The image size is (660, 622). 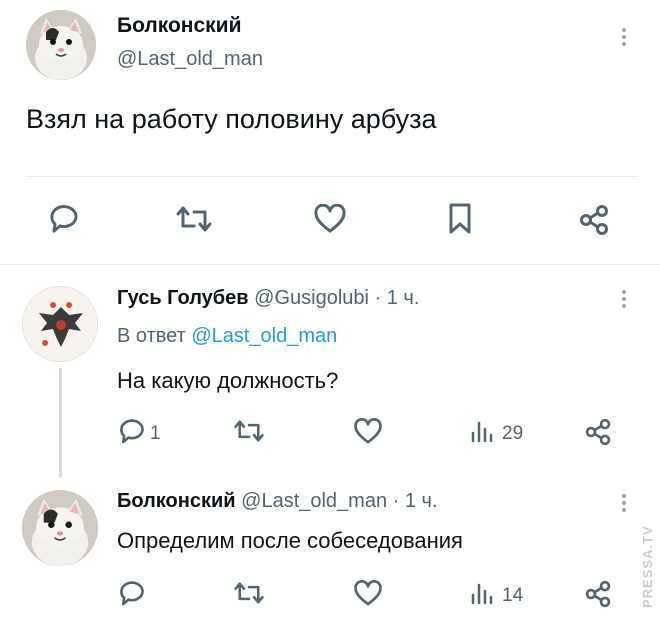 What do you see at coordinates (190, 59) in the screenshot?
I see `author-handle: @Last_old_man` at bounding box center [190, 59].